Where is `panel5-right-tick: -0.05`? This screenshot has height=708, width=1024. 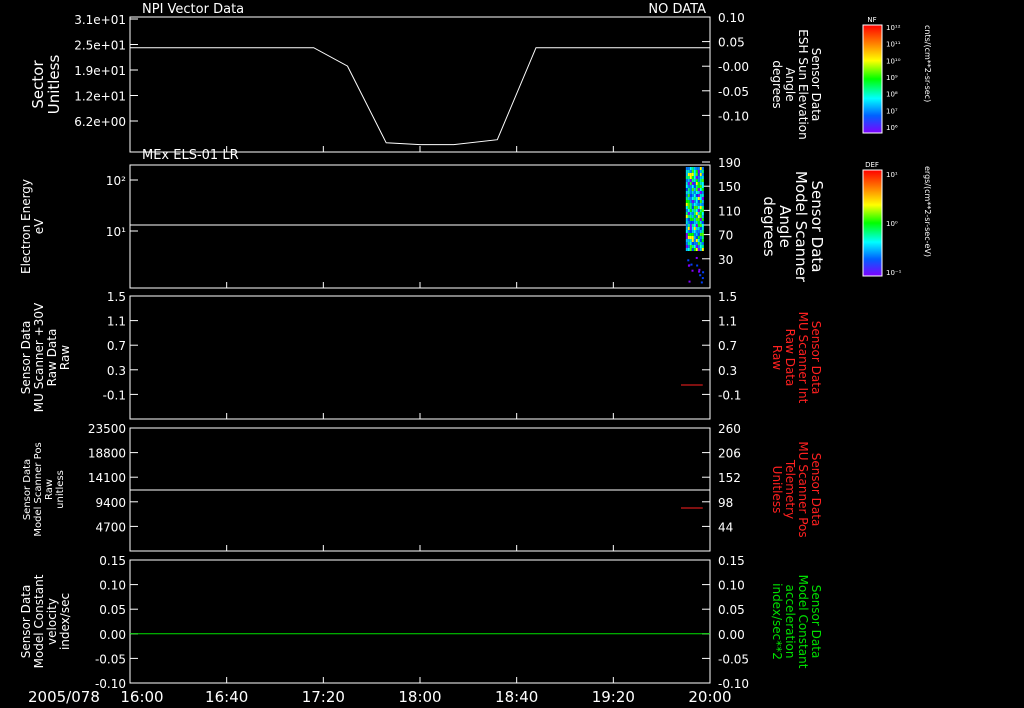 panel5-right-tick: -0.05 is located at coordinates (733, 659).